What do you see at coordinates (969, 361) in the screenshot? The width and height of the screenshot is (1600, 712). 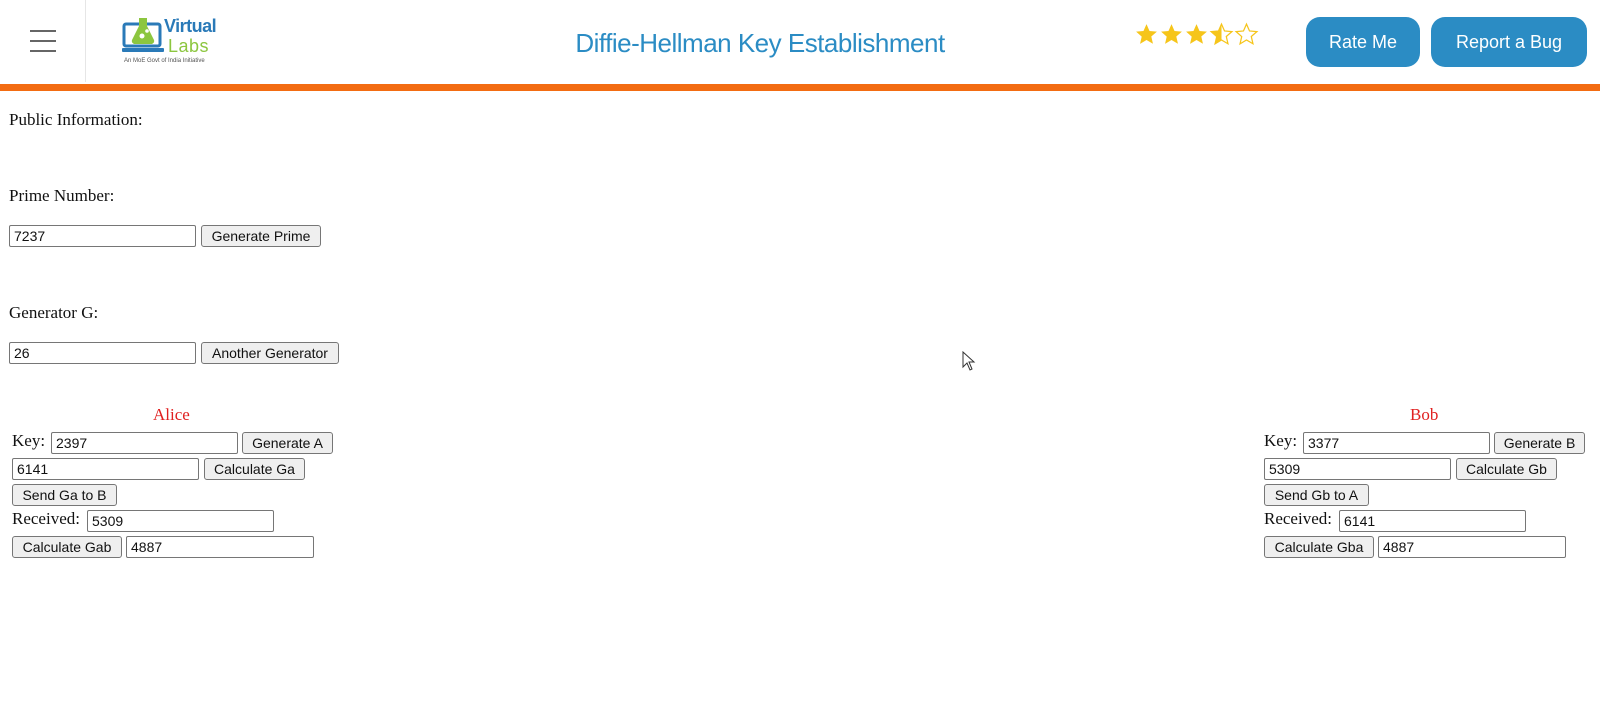 I see `mouse-cursor-icon` at bounding box center [969, 361].